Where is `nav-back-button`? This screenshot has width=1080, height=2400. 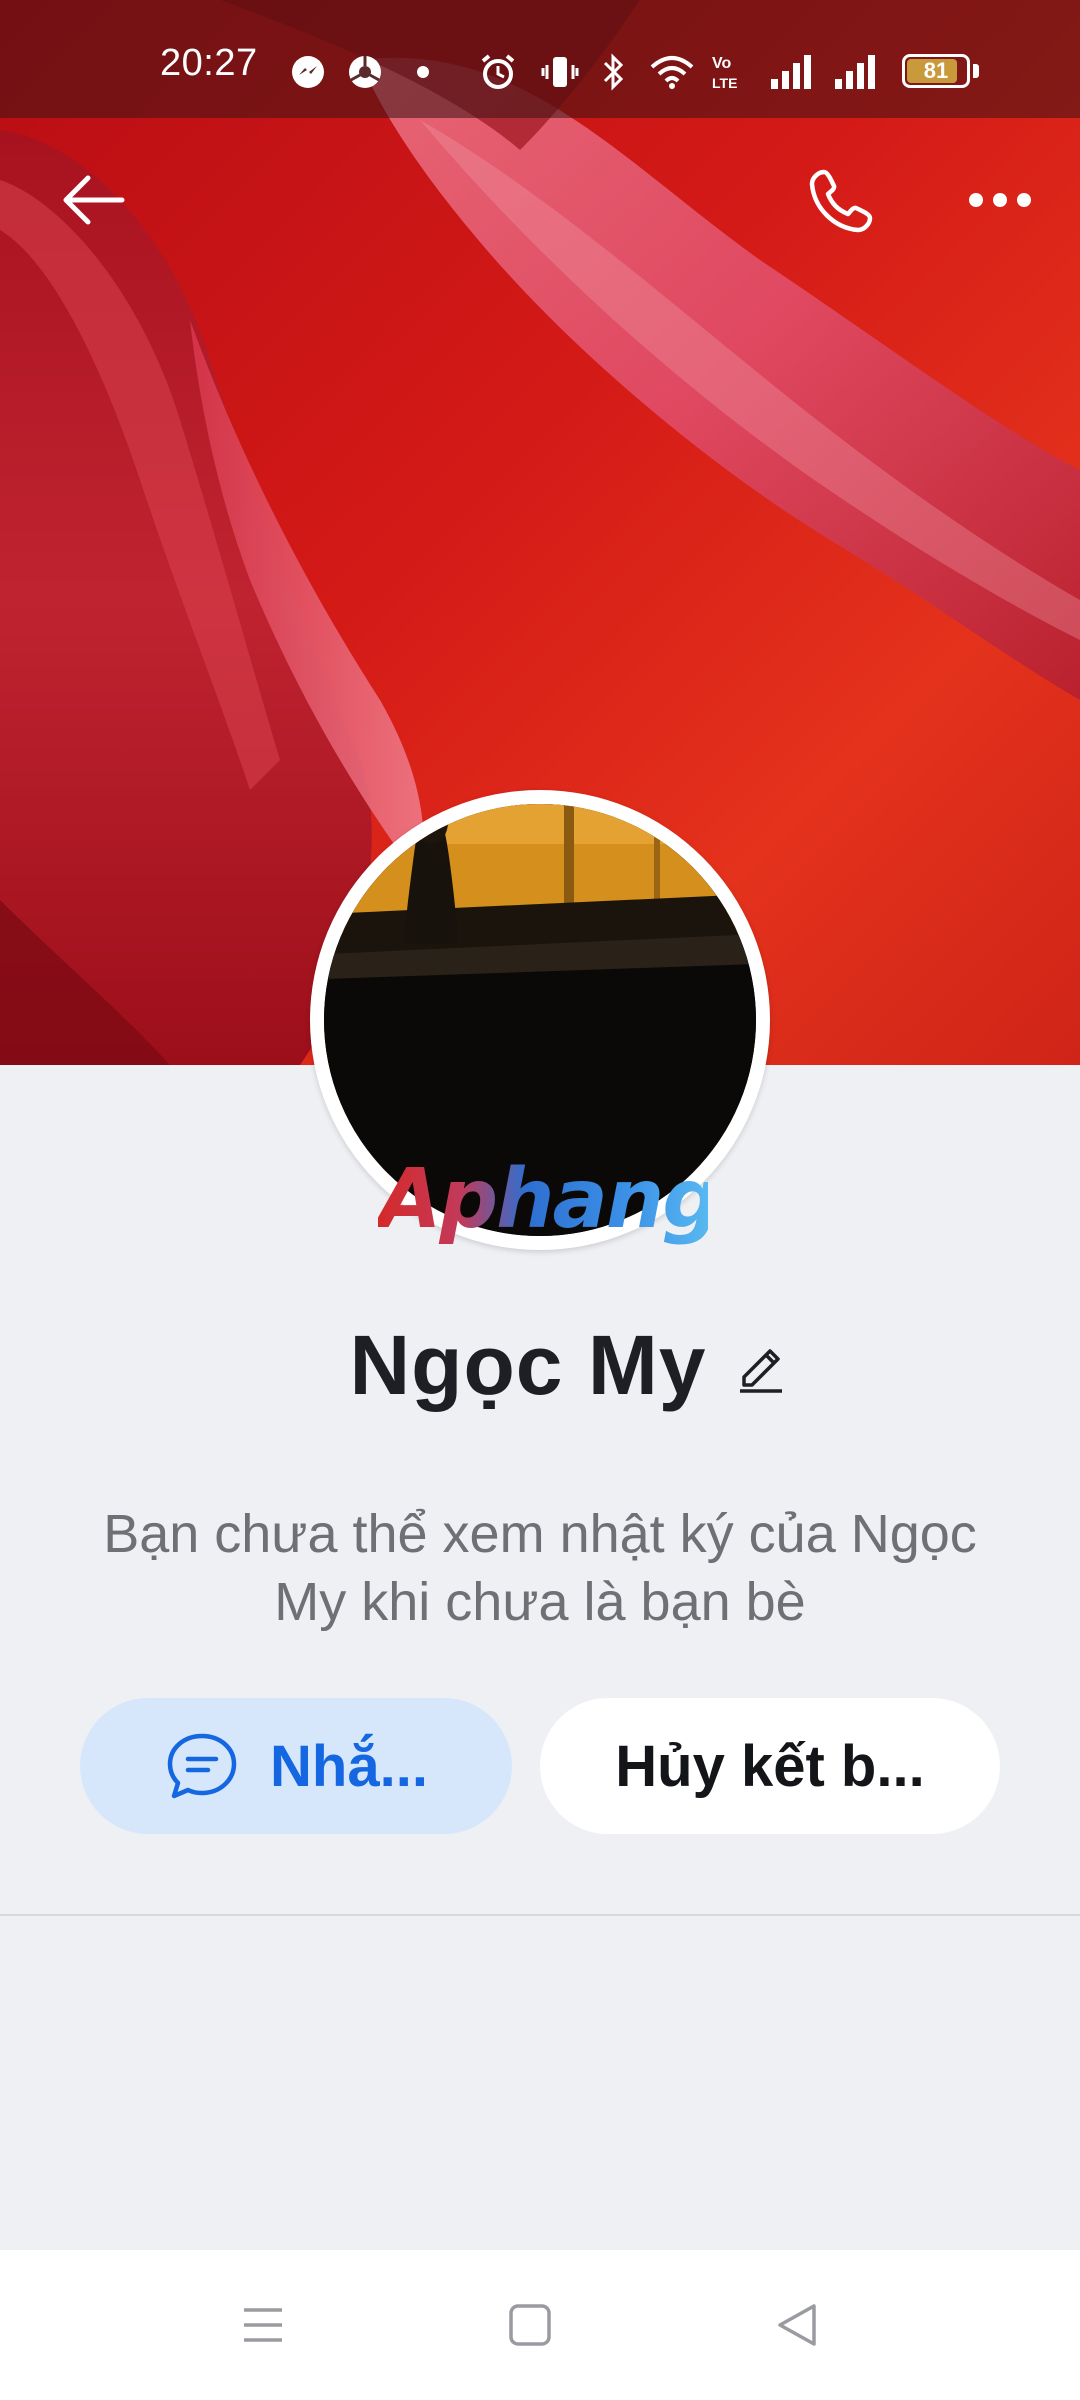 nav-back-button is located at coordinates (797, 2325).